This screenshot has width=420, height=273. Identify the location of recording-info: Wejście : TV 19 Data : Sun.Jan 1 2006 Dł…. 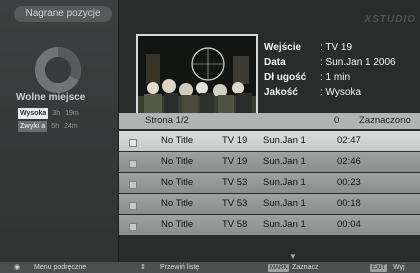
(330, 70).